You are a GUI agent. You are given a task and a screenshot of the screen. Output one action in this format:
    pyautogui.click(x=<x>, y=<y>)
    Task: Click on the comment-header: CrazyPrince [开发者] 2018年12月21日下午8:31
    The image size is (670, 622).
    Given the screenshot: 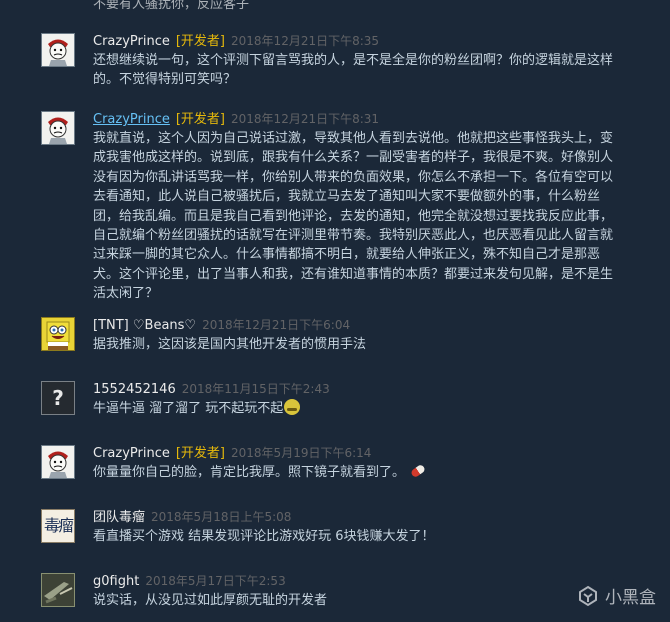 What is the action you would take?
    pyautogui.click(x=236, y=119)
    